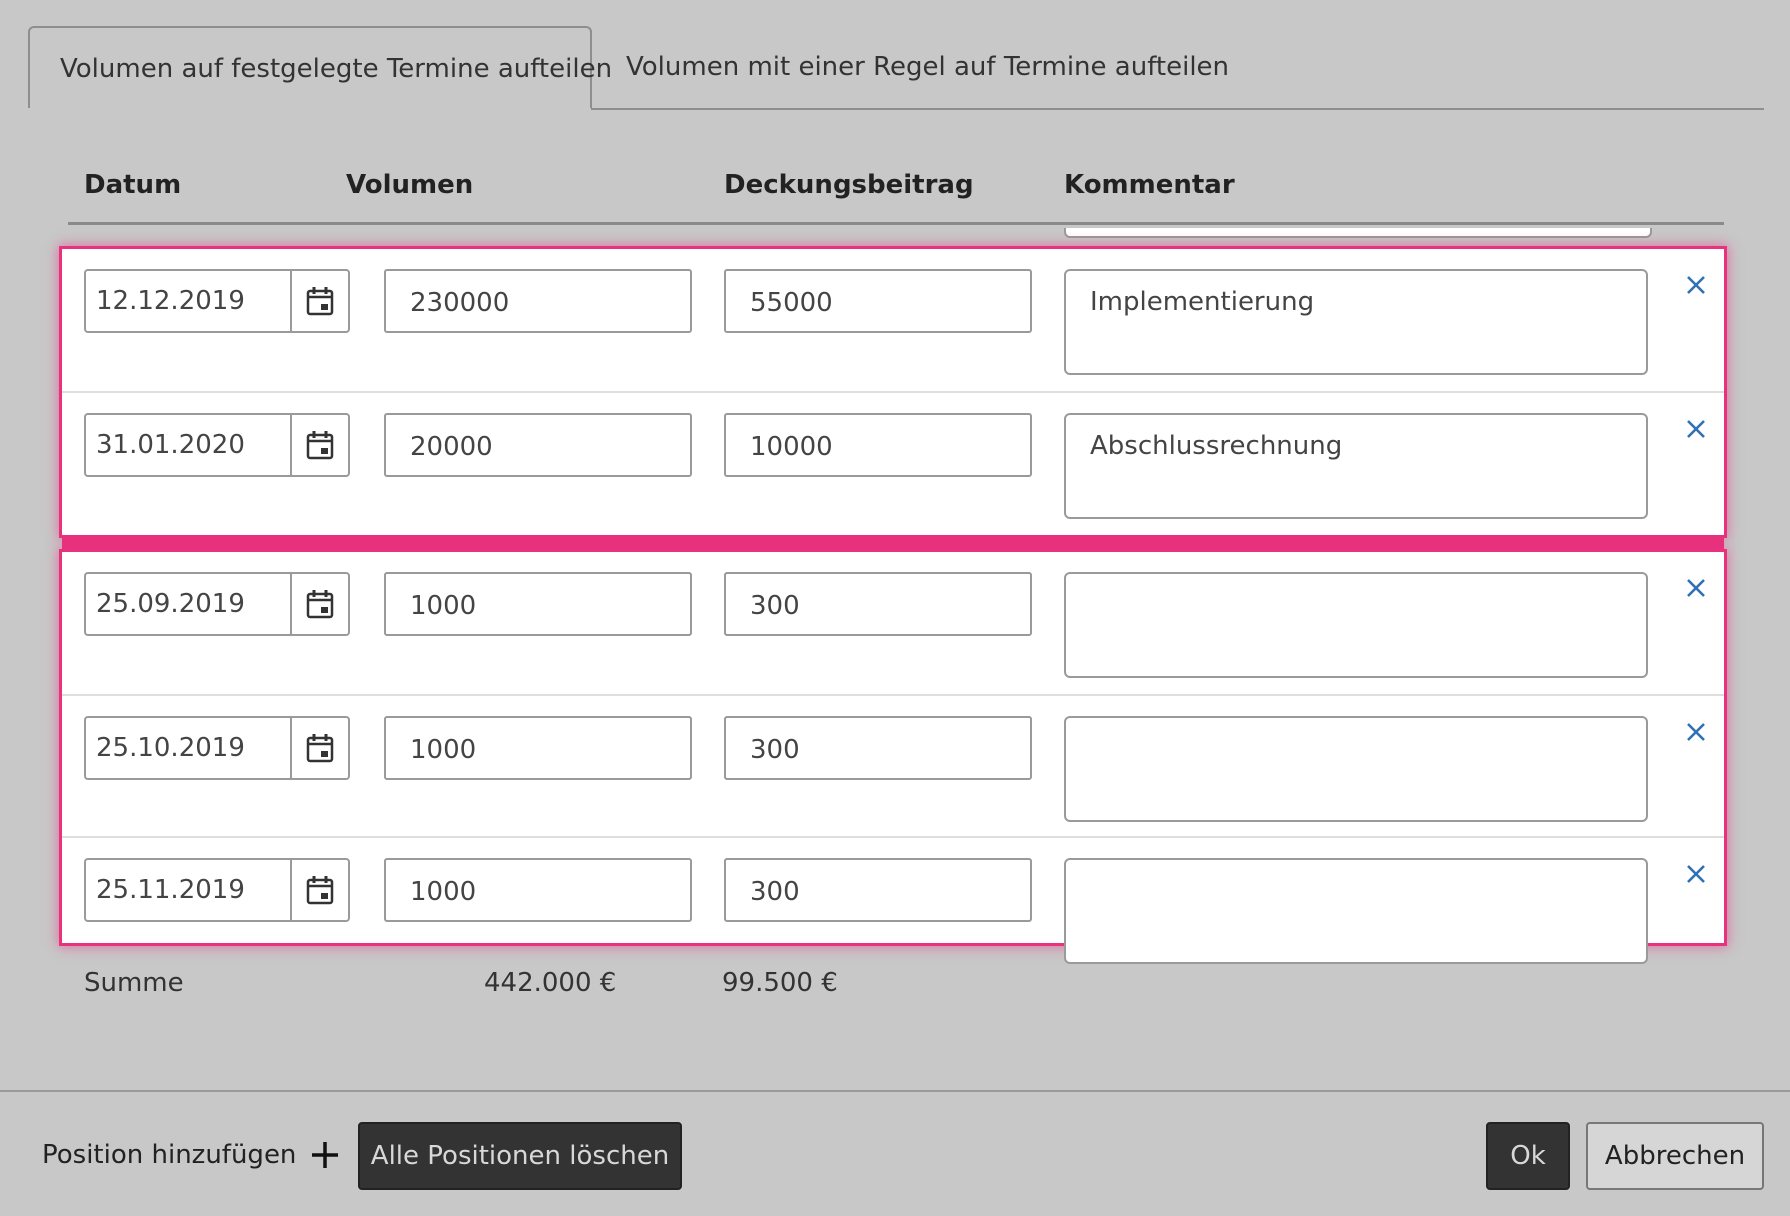 The height and width of the screenshot is (1216, 1790). Describe the element at coordinates (1356, 322) in the screenshot. I see `comment-field: Implementierung` at that location.